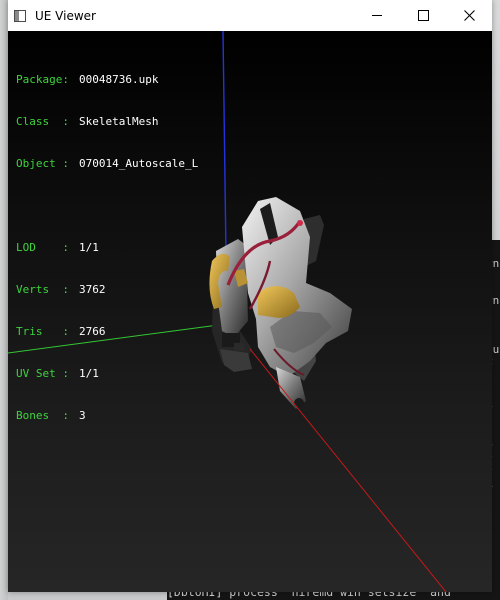  Describe the element at coordinates (42, 289) in the screenshot. I see `info-key-verts: Verts :` at that location.